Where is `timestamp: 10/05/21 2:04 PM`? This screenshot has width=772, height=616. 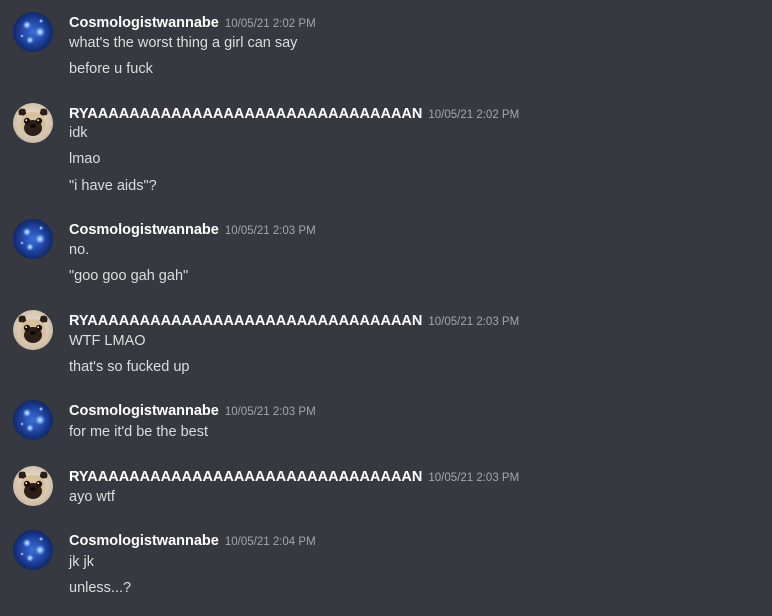 timestamp: 10/05/21 2:04 PM is located at coordinates (270, 542).